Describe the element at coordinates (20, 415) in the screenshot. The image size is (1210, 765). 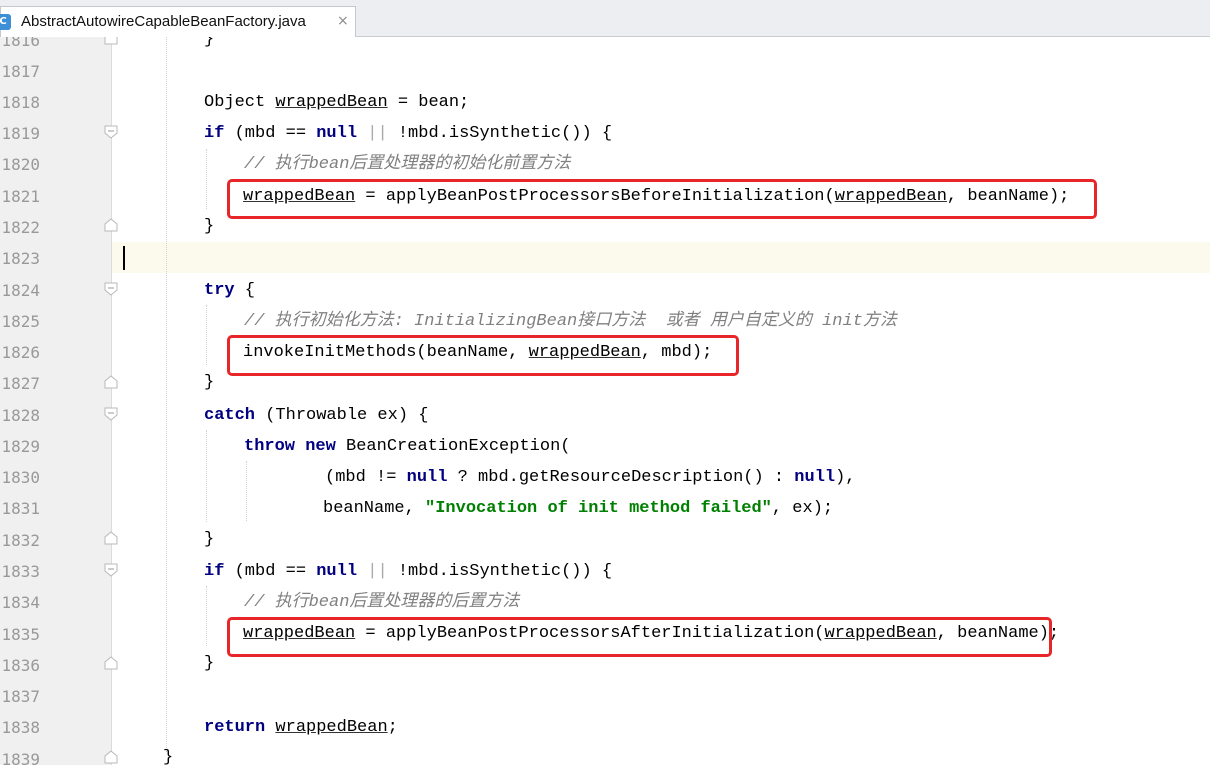
I see `line-number: 1828` at that location.